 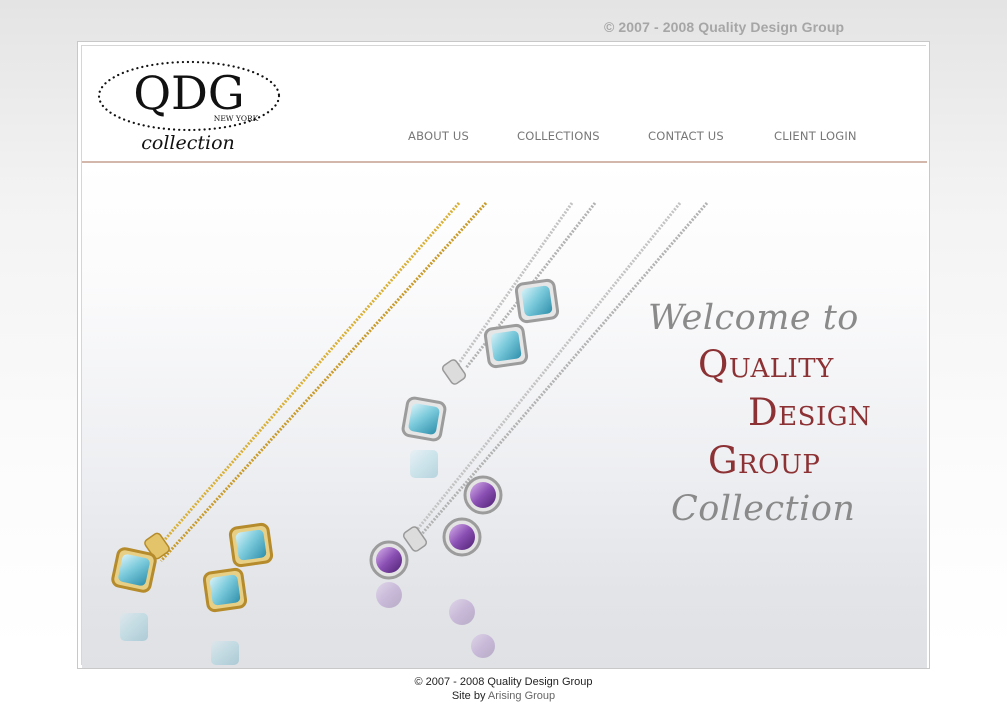 What do you see at coordinates (469, 696) in the screenshot?
I see `footer-credit-prefix: Site by` at bounding box center [469, 696].